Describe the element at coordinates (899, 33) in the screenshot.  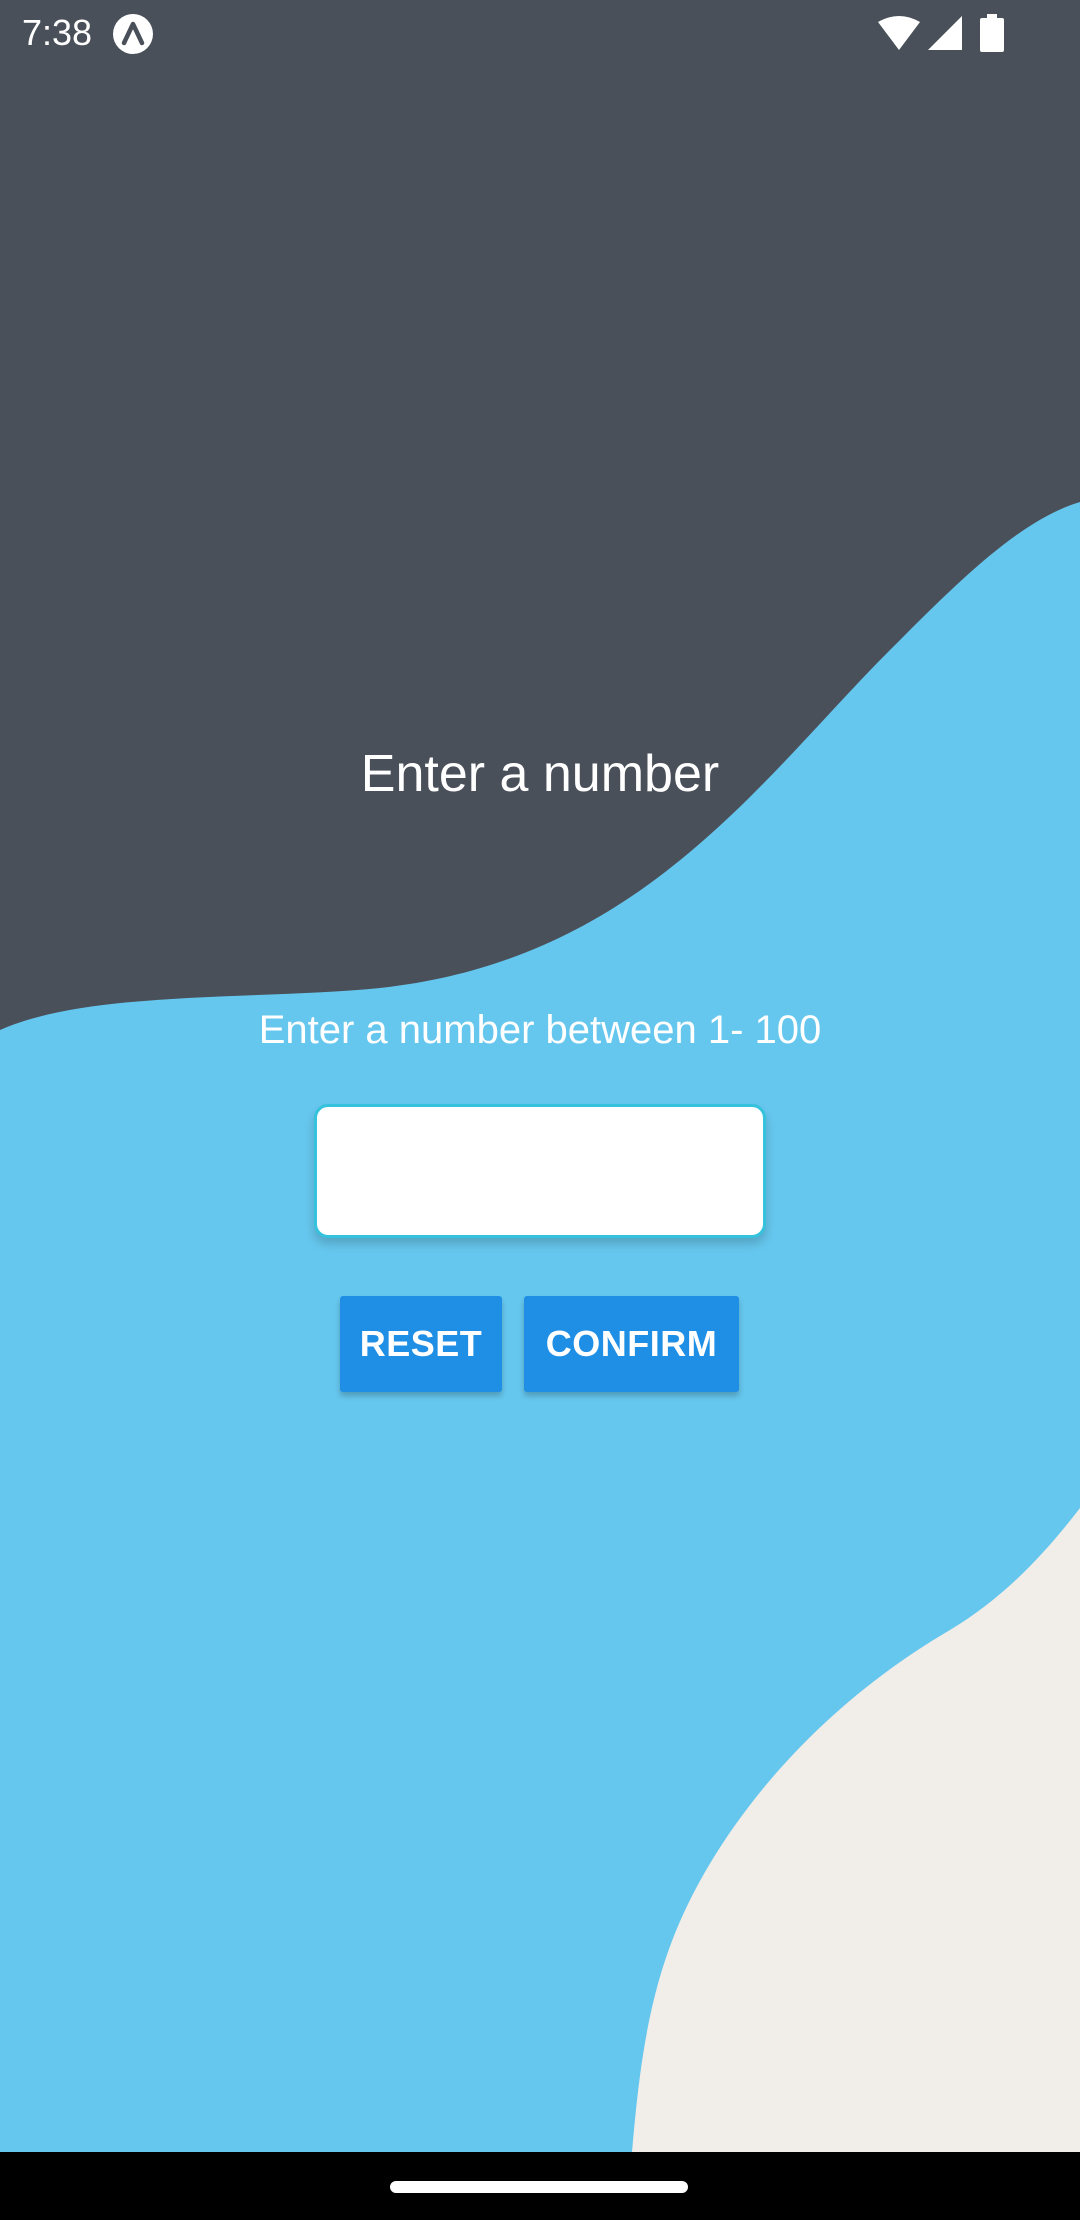
I see `wifi-icon` at that location.